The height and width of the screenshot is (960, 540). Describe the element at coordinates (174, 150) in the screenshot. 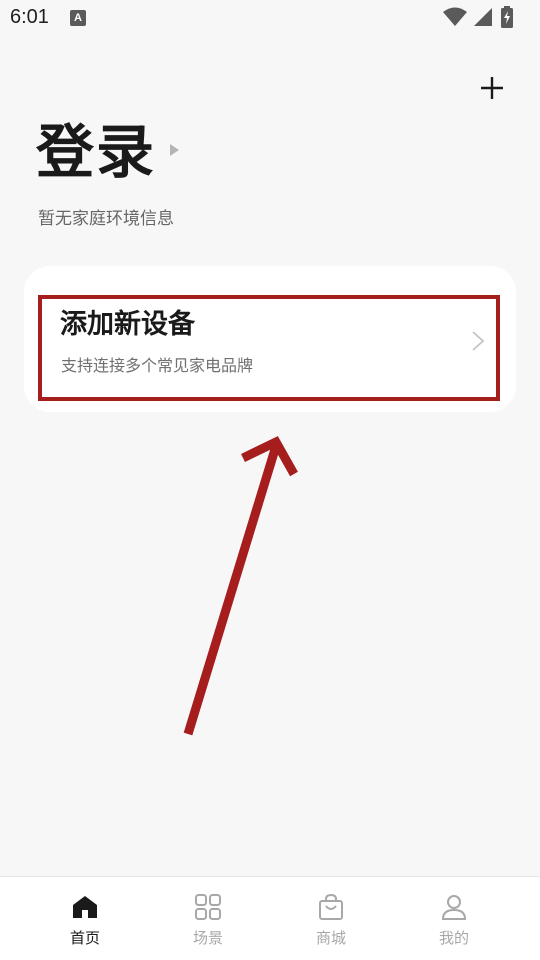

I see `title-arrow-icon` at that location.